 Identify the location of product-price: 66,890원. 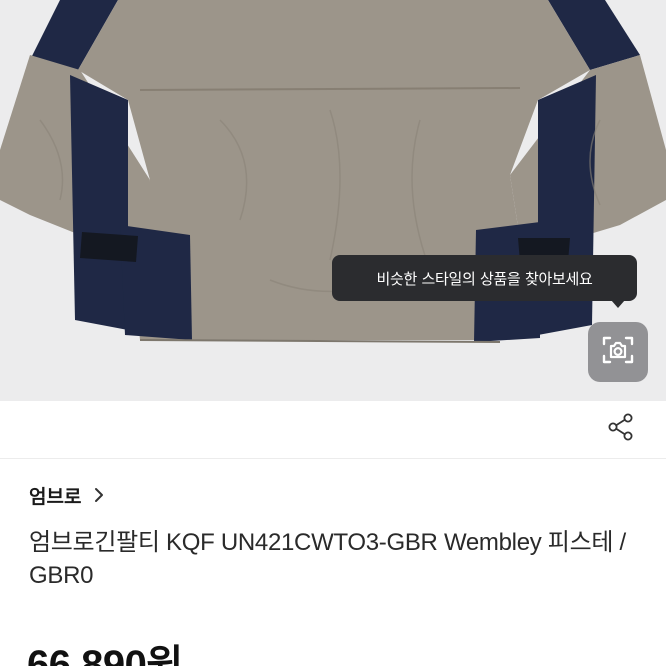
(105, 654).